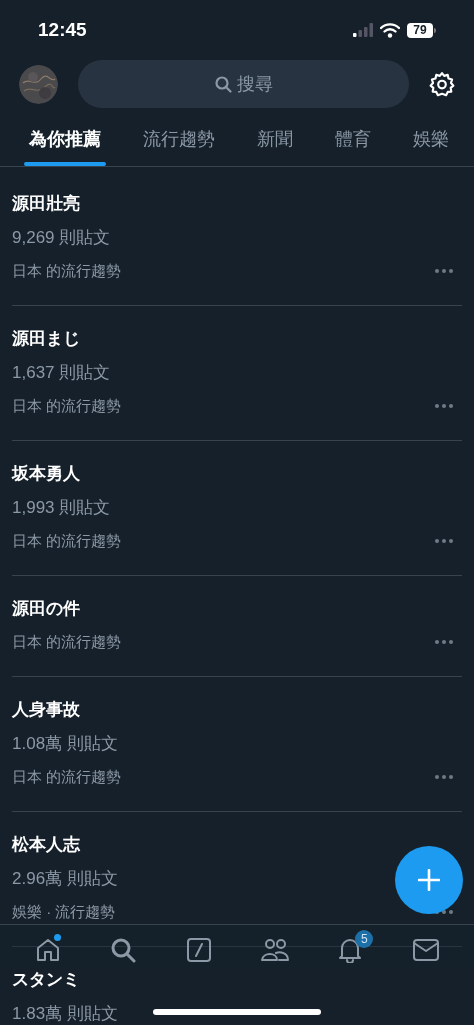  What do you see at coordinates (61, 238) in the screenshot?
I see `post-count: 9,269 則貼文` at bounding box center [61, 238].